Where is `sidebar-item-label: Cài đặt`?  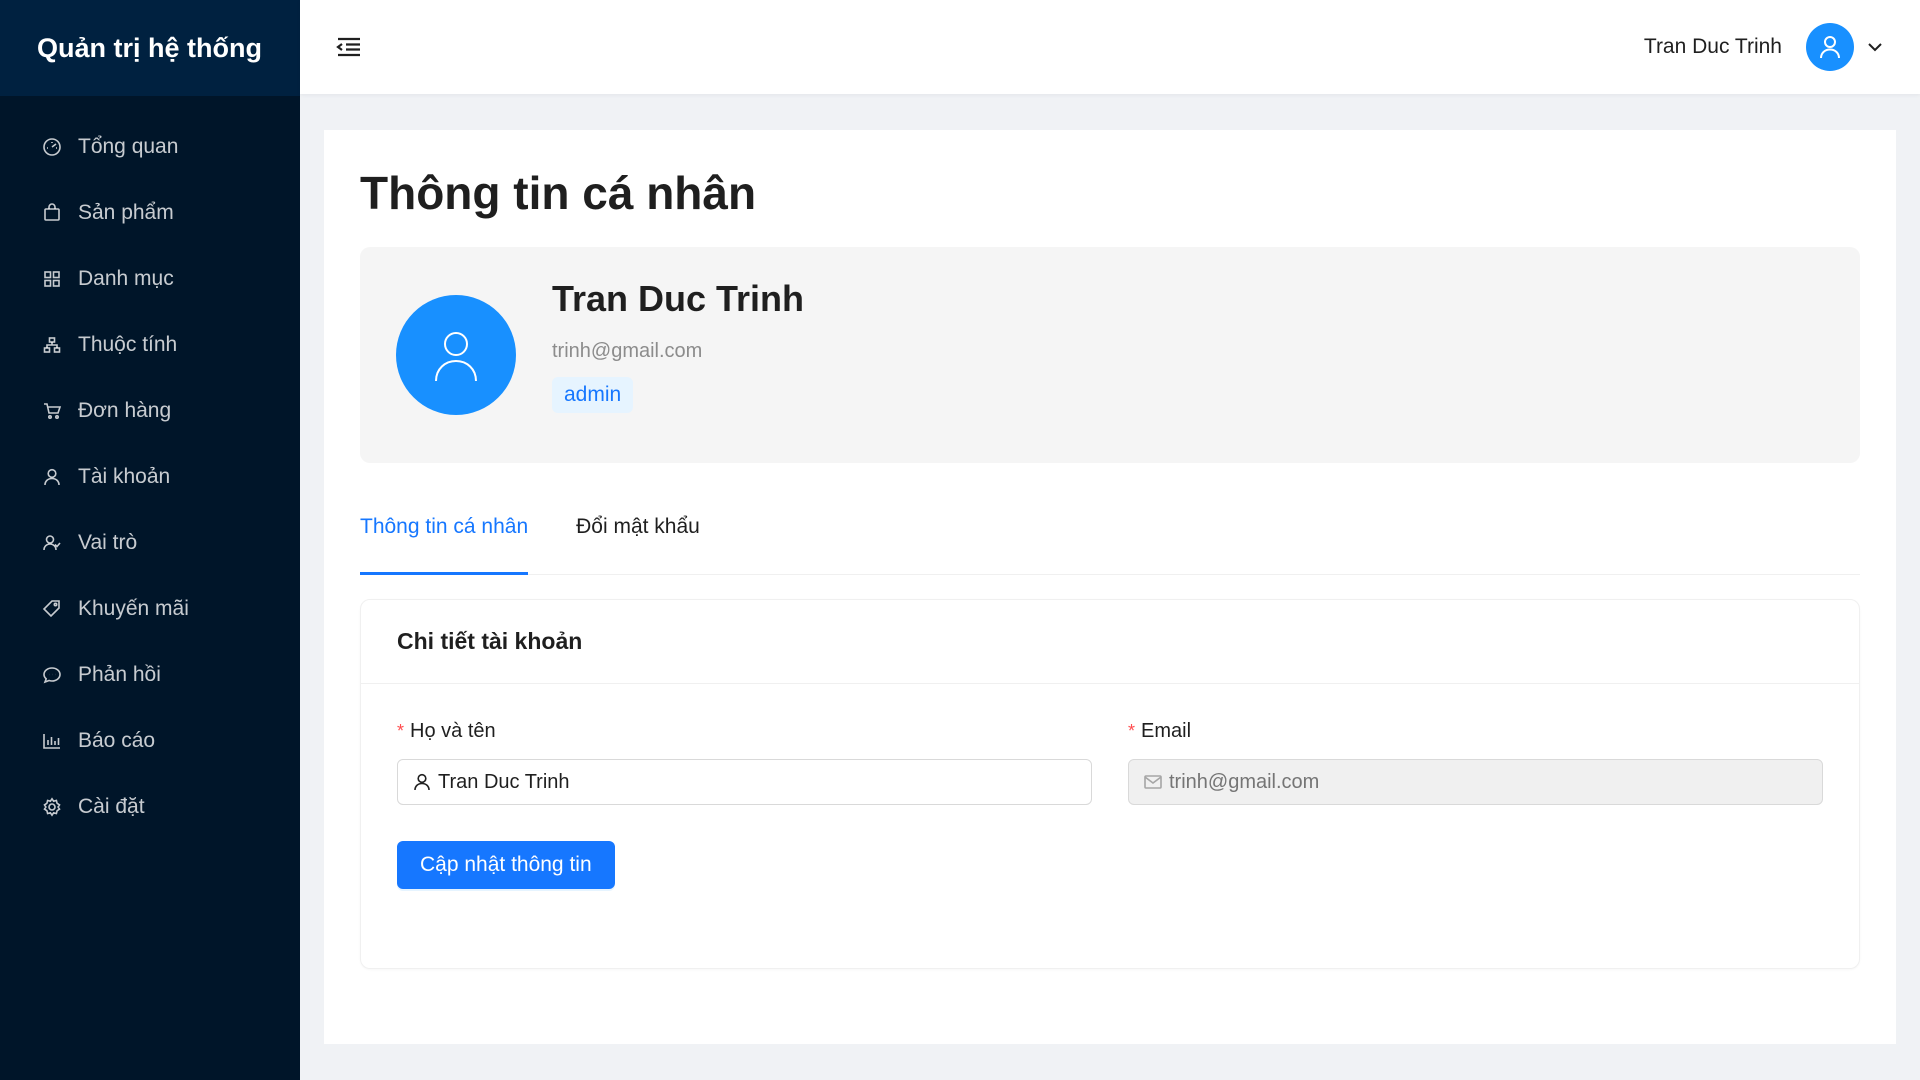
sidebar-item-label: Cài đặt is located at coordinates (111, 806).